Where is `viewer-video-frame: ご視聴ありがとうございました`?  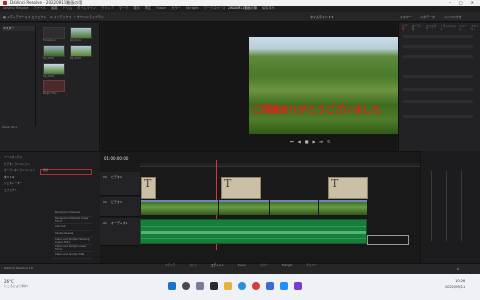
viewer-video-frame: ご視聴ありがとうございました is located at coordinates (325, 85).